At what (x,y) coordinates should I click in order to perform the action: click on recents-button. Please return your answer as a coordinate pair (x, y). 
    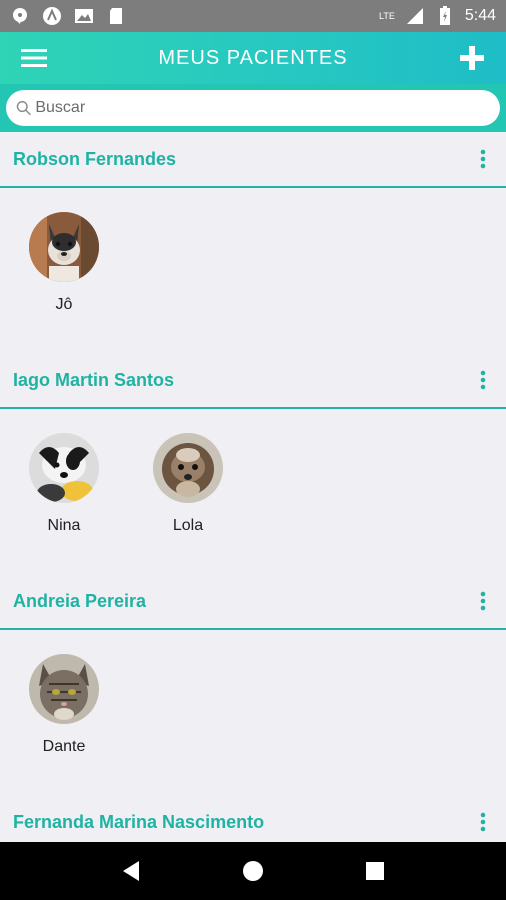
    Looking at the image, I should click on (375, 871).